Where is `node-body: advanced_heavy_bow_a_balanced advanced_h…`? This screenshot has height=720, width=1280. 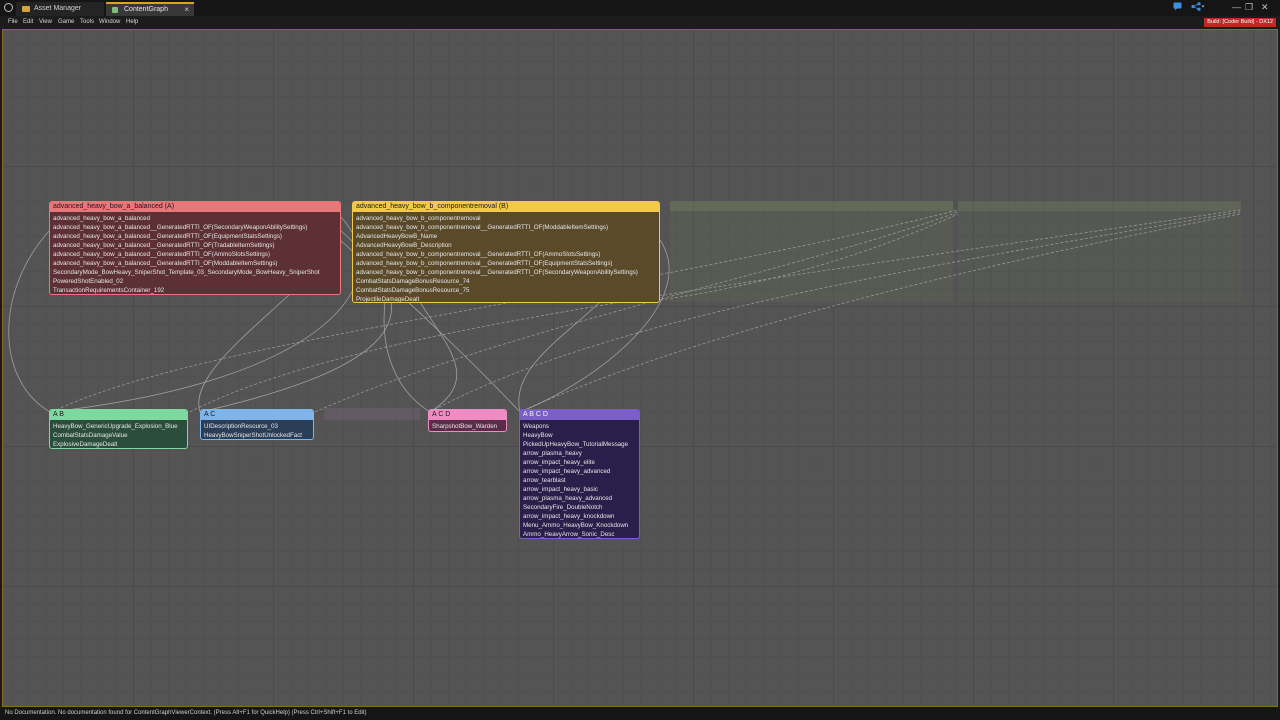 node-body: advanced_heavy_bow_a_balanced advanced_h… is located at coordinates (195, 253).